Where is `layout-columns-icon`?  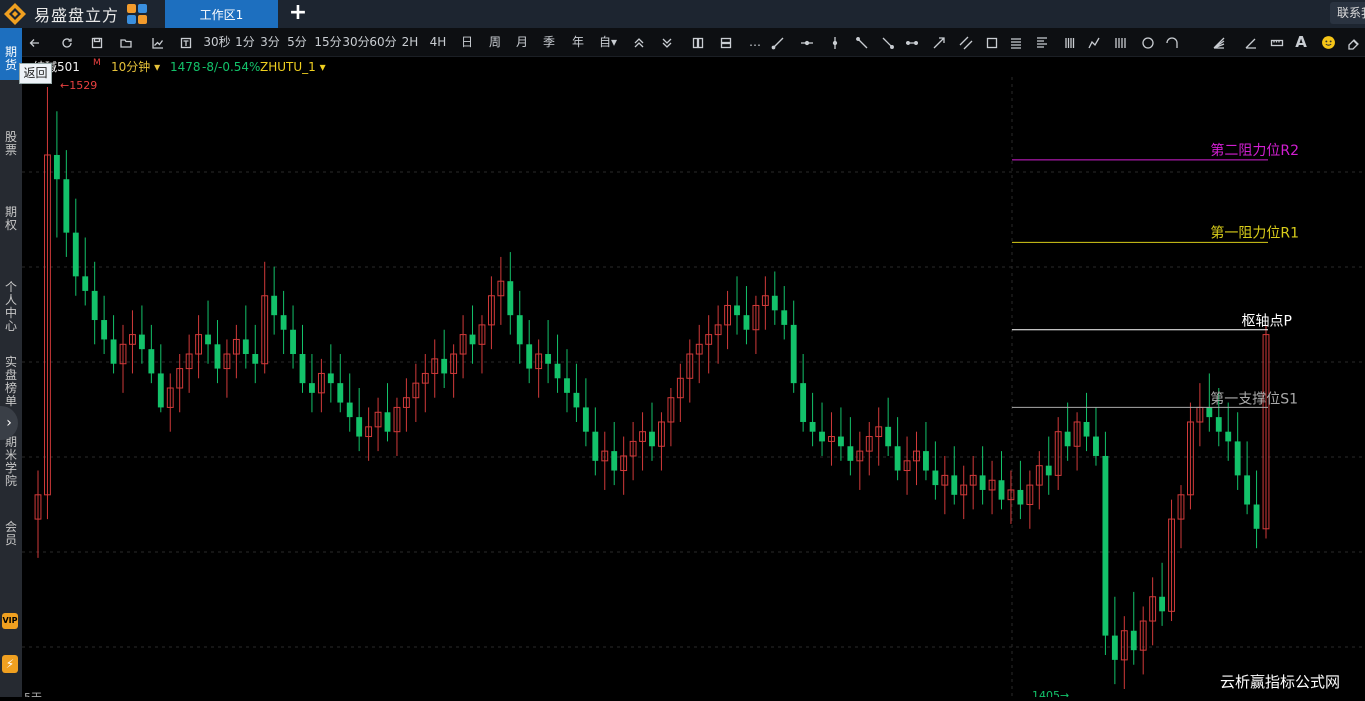
layout-columns-icon is located at coordinates (698, 42).